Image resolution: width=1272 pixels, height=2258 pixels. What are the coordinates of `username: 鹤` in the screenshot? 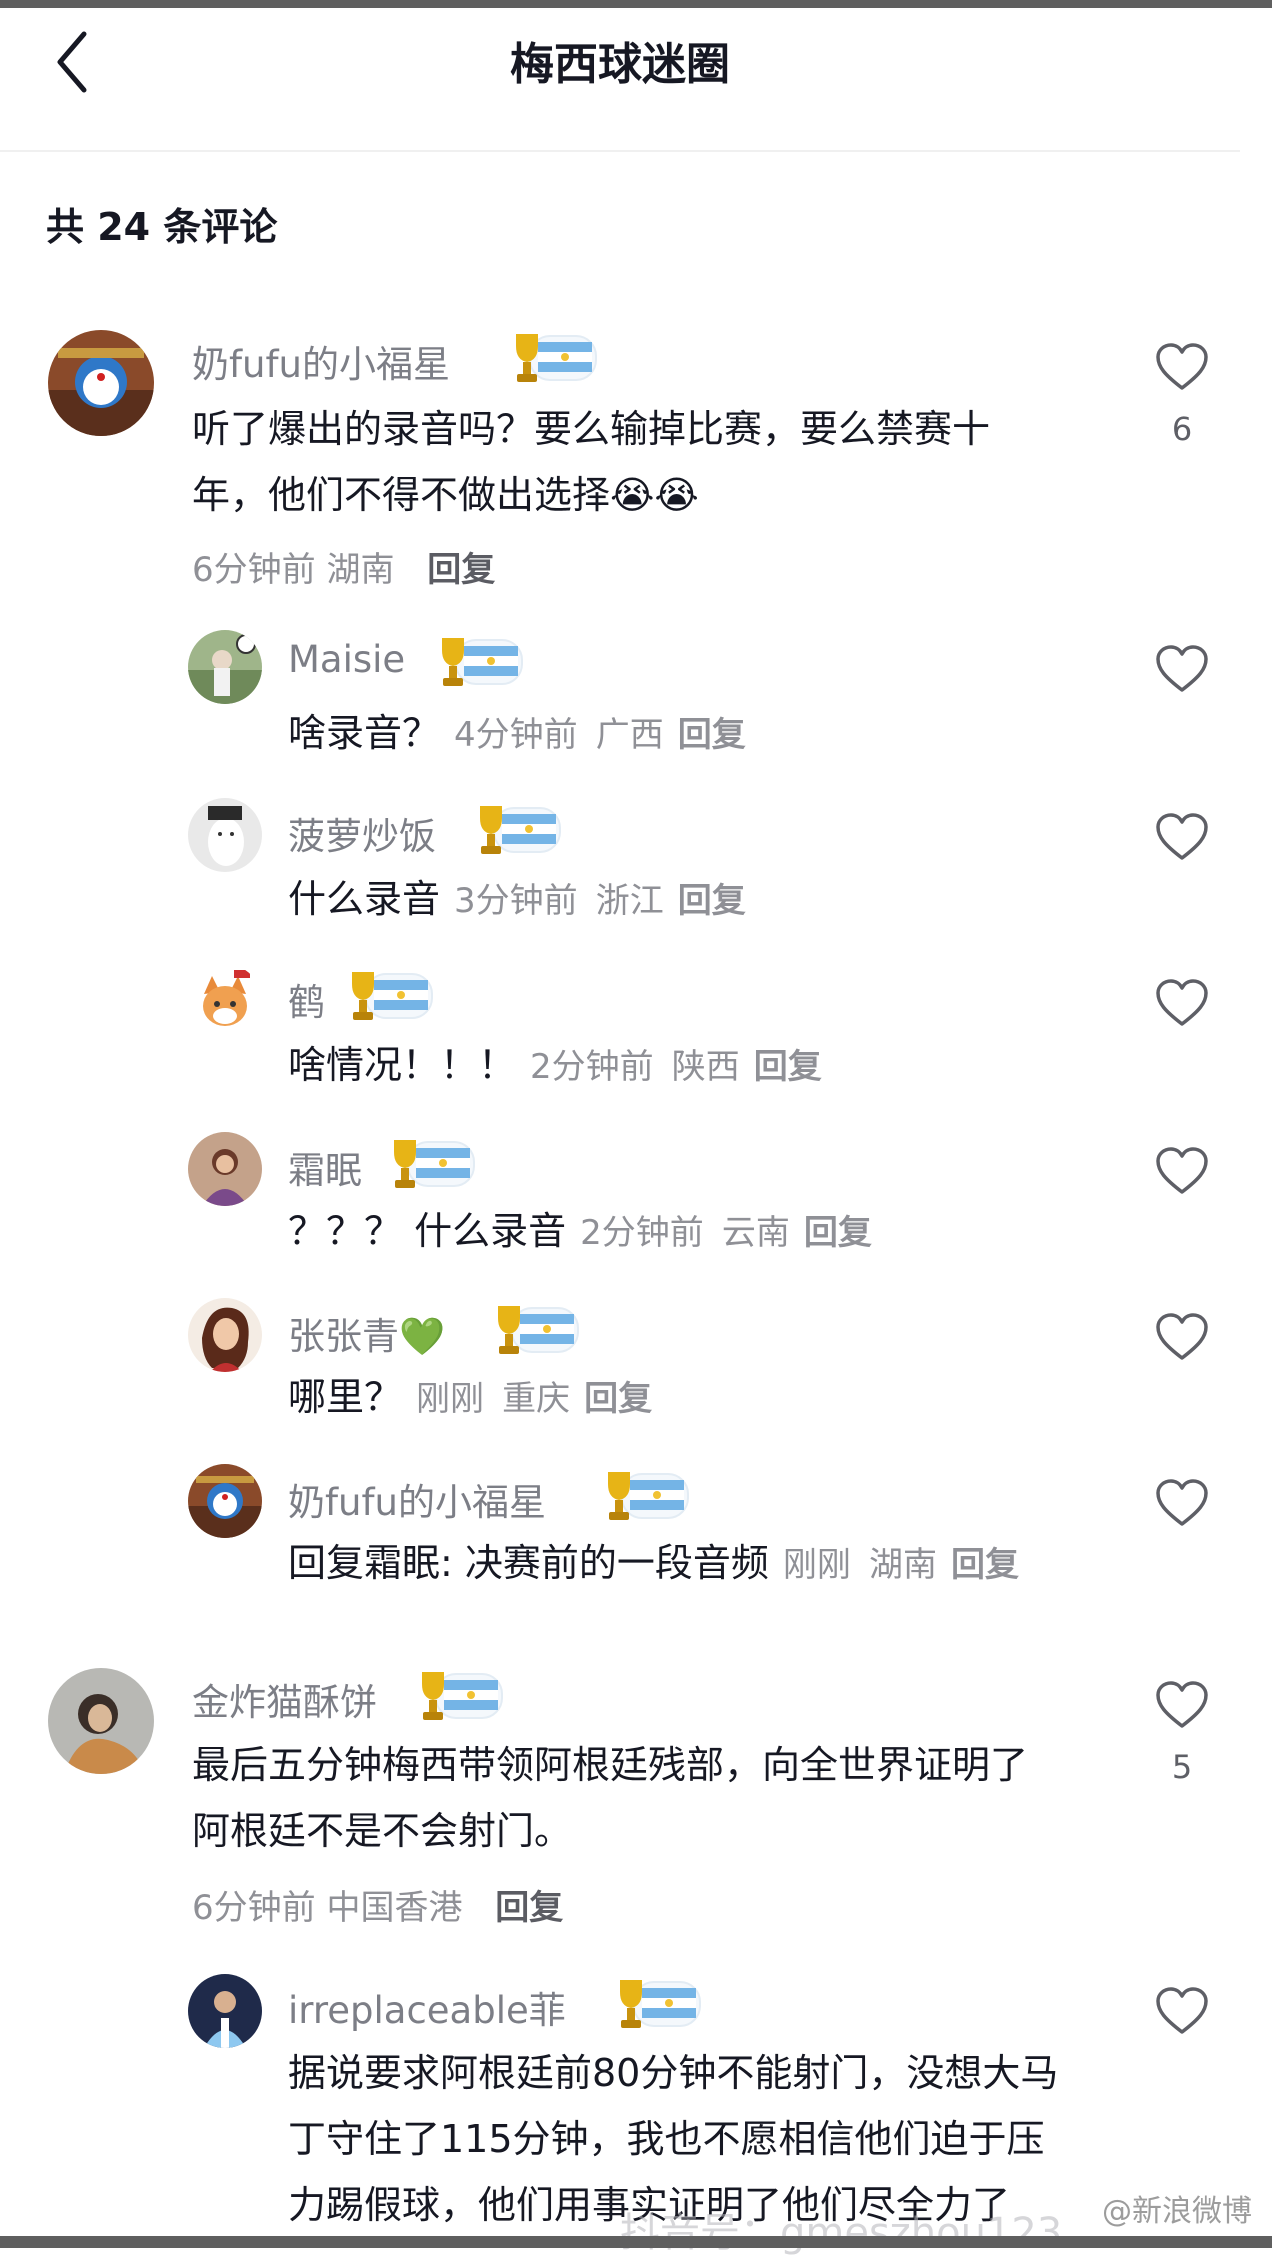 It's located at (306, 999).